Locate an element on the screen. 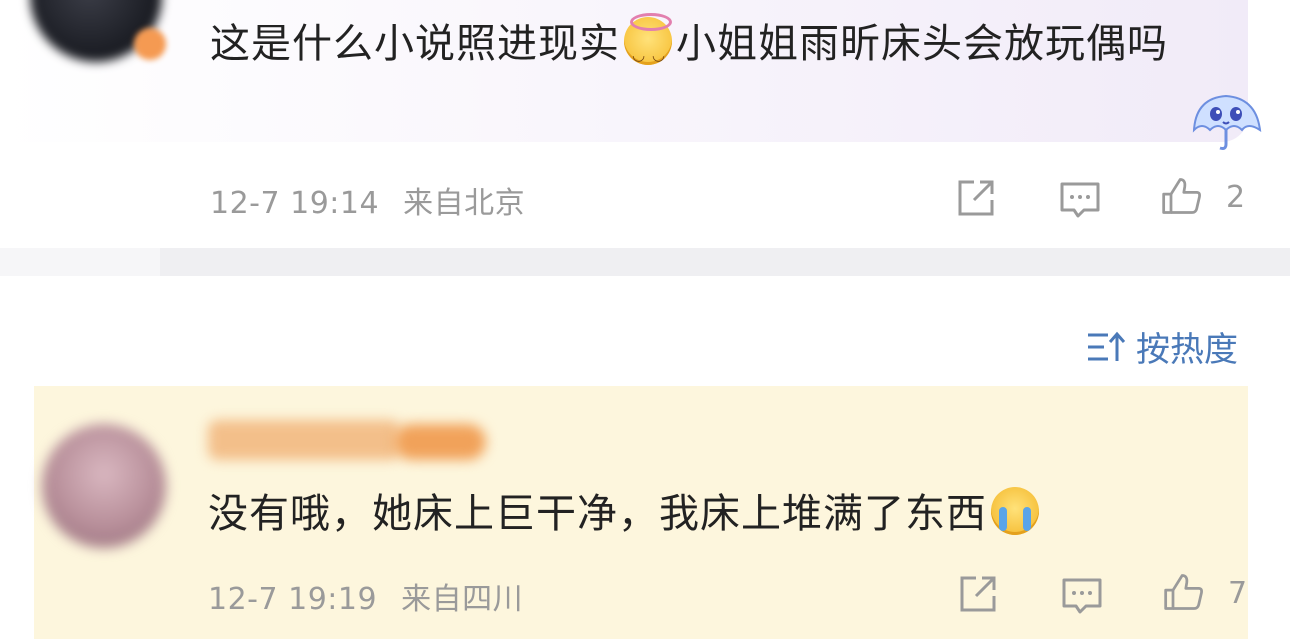 This screenshot has height=639, width=1290. avatar-badge is located at coordinates (150, 44).